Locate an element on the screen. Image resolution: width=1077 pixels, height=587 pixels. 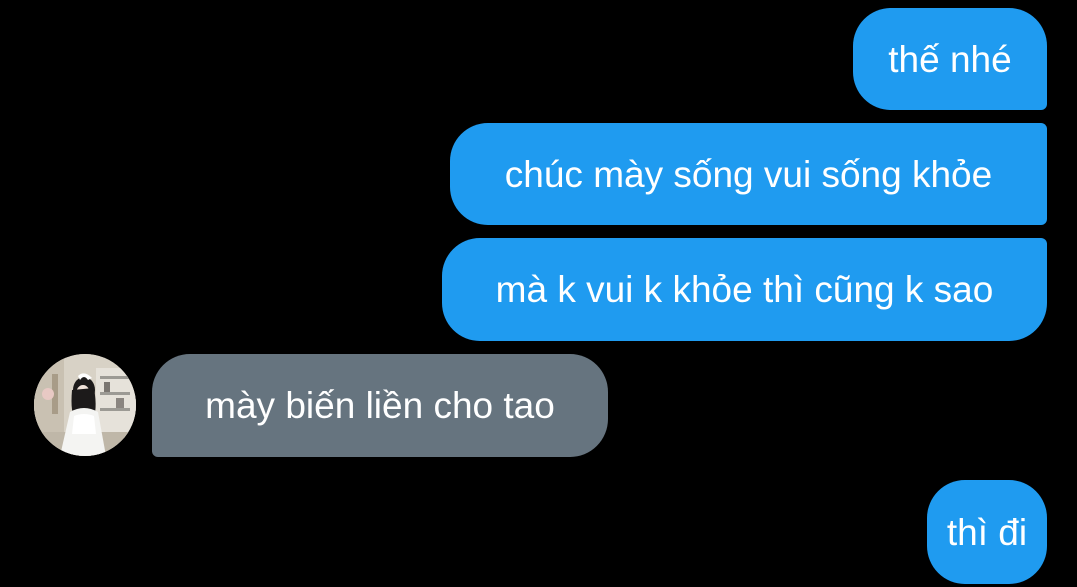
message-text: thì đi is located at coordinates (987, 532).